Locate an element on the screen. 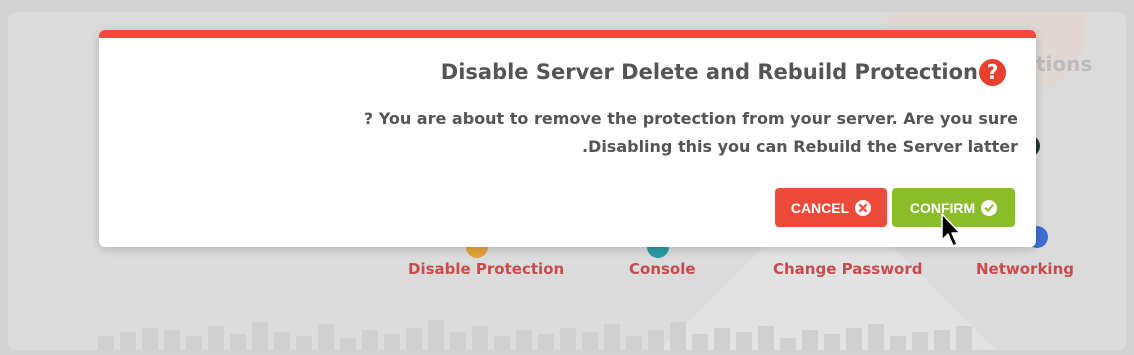 This screenshot has width=1134, height=355. networking-action: Networking is located at coordinates (1025, 269).